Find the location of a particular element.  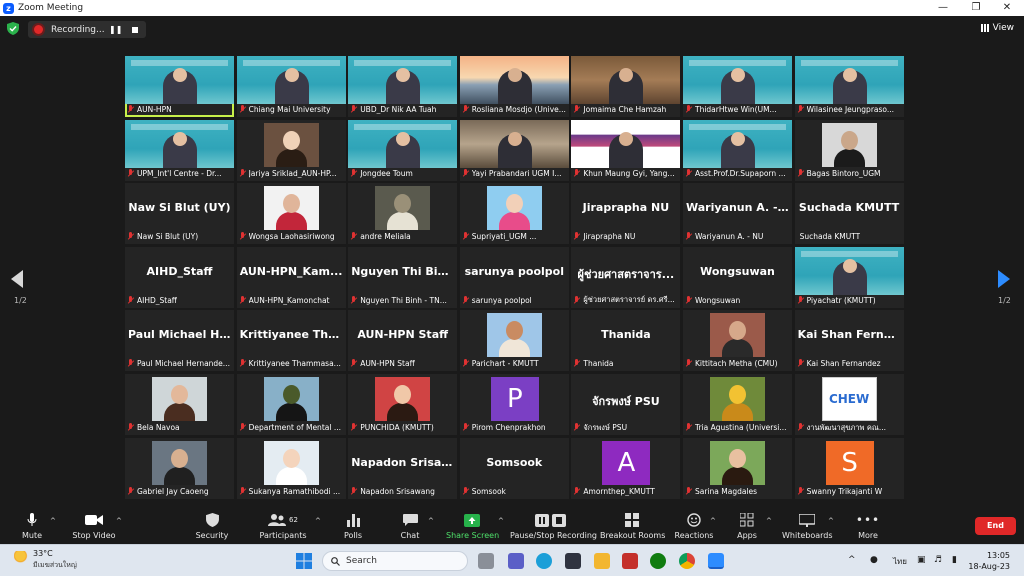

chat-button: Chat is located at coordinates (410, 525).